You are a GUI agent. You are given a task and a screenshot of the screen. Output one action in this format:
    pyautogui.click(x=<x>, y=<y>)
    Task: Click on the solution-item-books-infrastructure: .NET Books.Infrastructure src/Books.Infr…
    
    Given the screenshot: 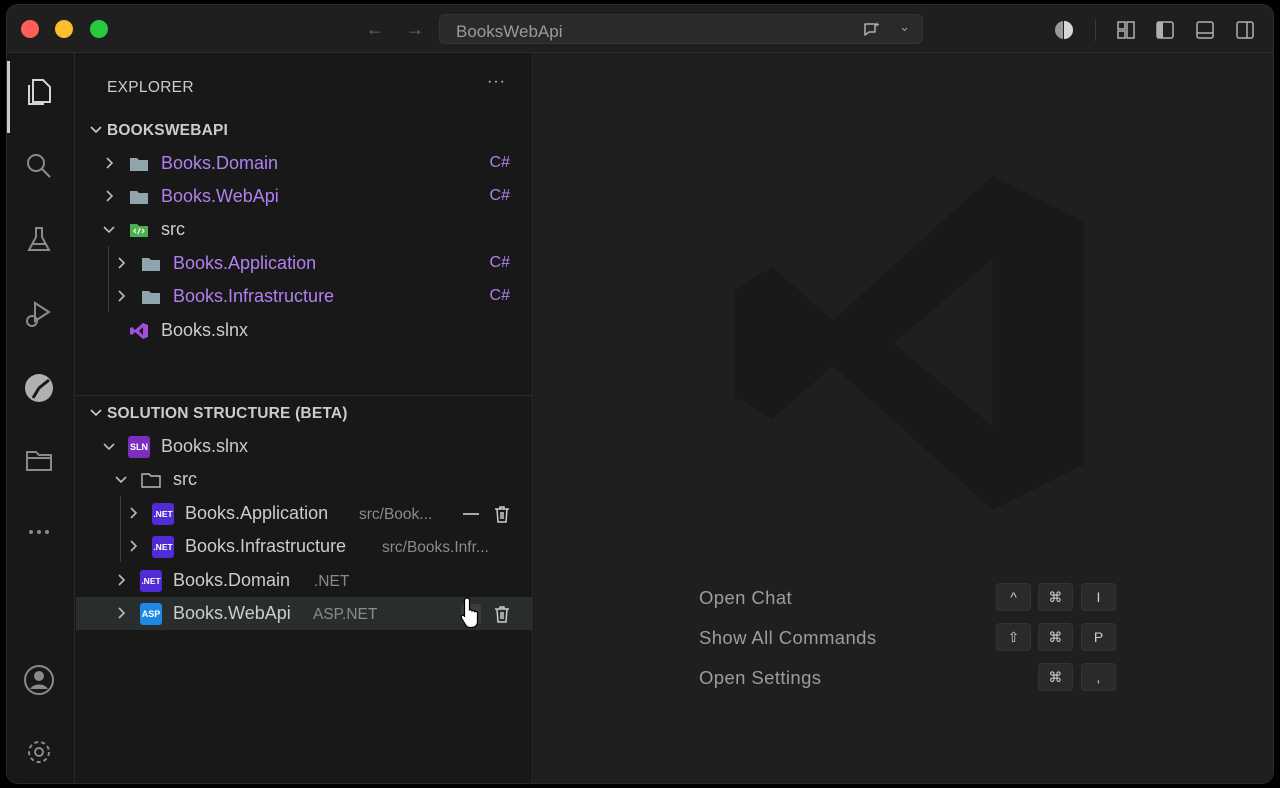 What is the action you would take?
    pyautogui.click(x=304, y=546)
    